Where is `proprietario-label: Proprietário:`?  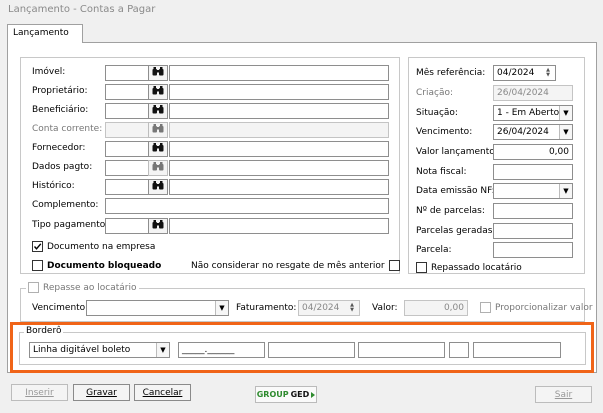
proprietario-label: Proprietário: is located at coordinates (60, 91).